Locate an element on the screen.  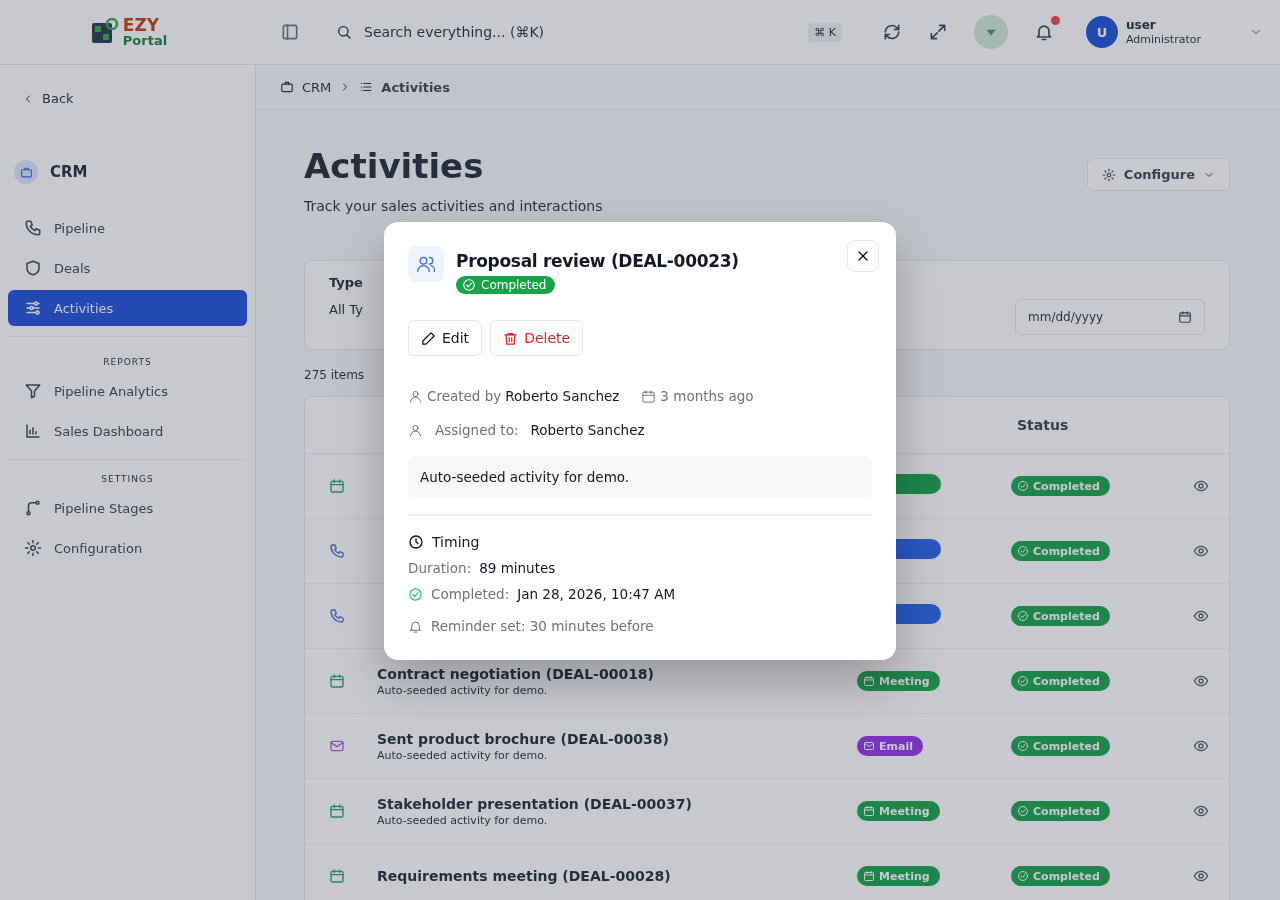
duration-label: Duration: is located at coordinates (440, 568).